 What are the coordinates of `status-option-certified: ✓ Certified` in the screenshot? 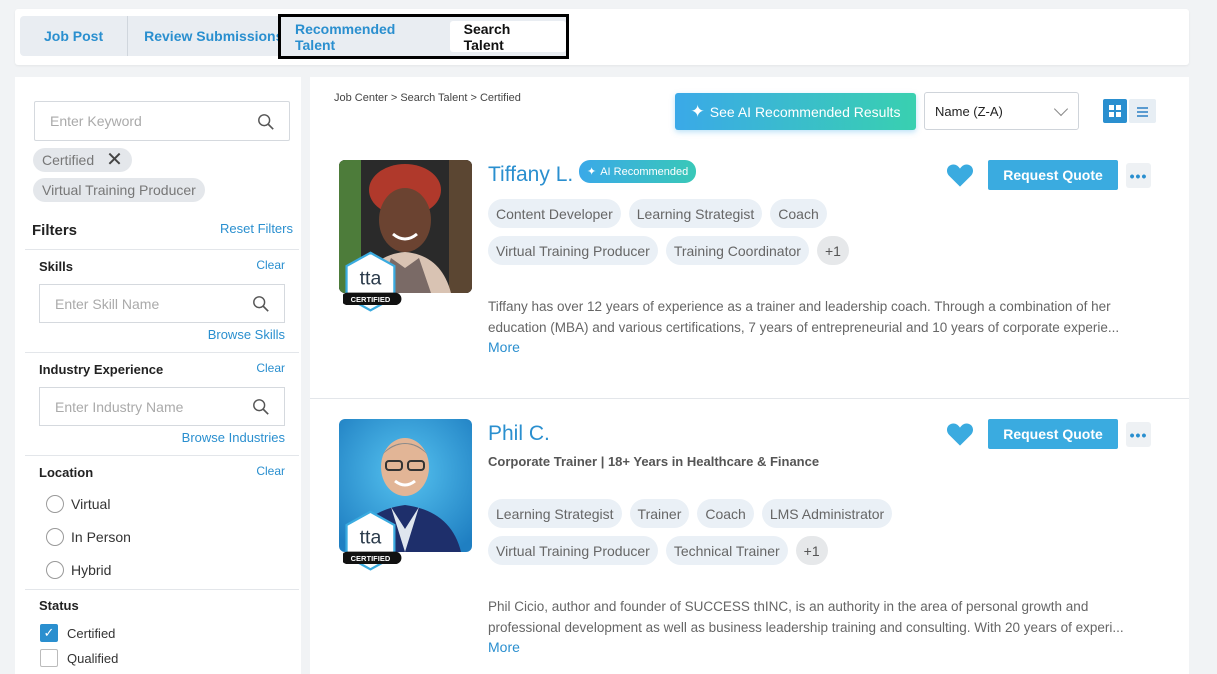 It's located at (77, 633).